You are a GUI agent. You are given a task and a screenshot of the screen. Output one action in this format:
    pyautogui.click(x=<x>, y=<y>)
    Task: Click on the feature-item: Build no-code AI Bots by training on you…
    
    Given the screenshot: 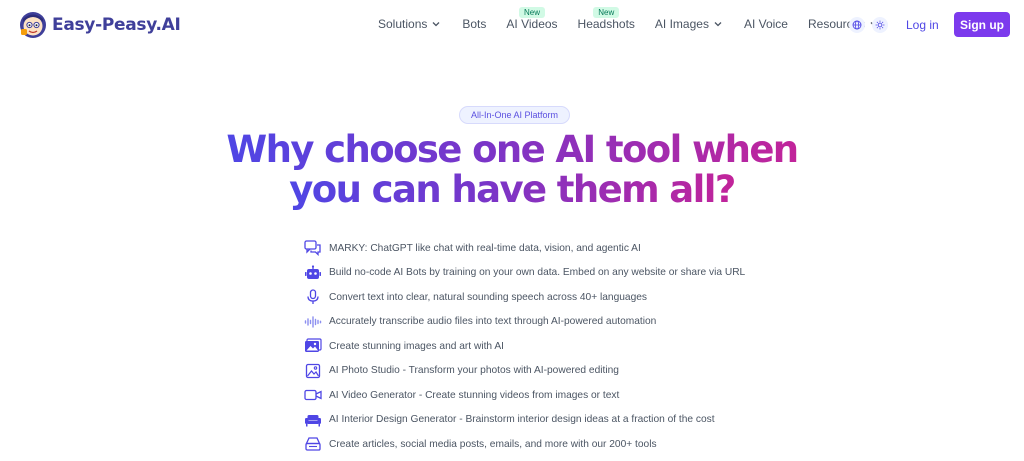 What is the action you would take?
    pyautogui.click(x=534, y=273)
    